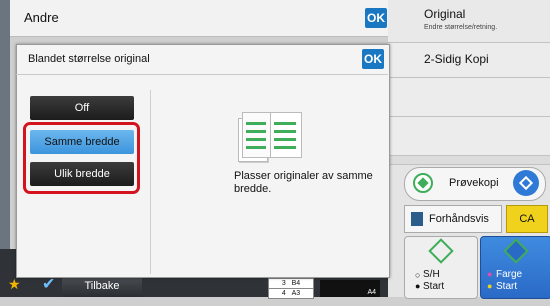 The image size is (550, 306). I want to click on back-button: Tilbake, so click(102, 286).